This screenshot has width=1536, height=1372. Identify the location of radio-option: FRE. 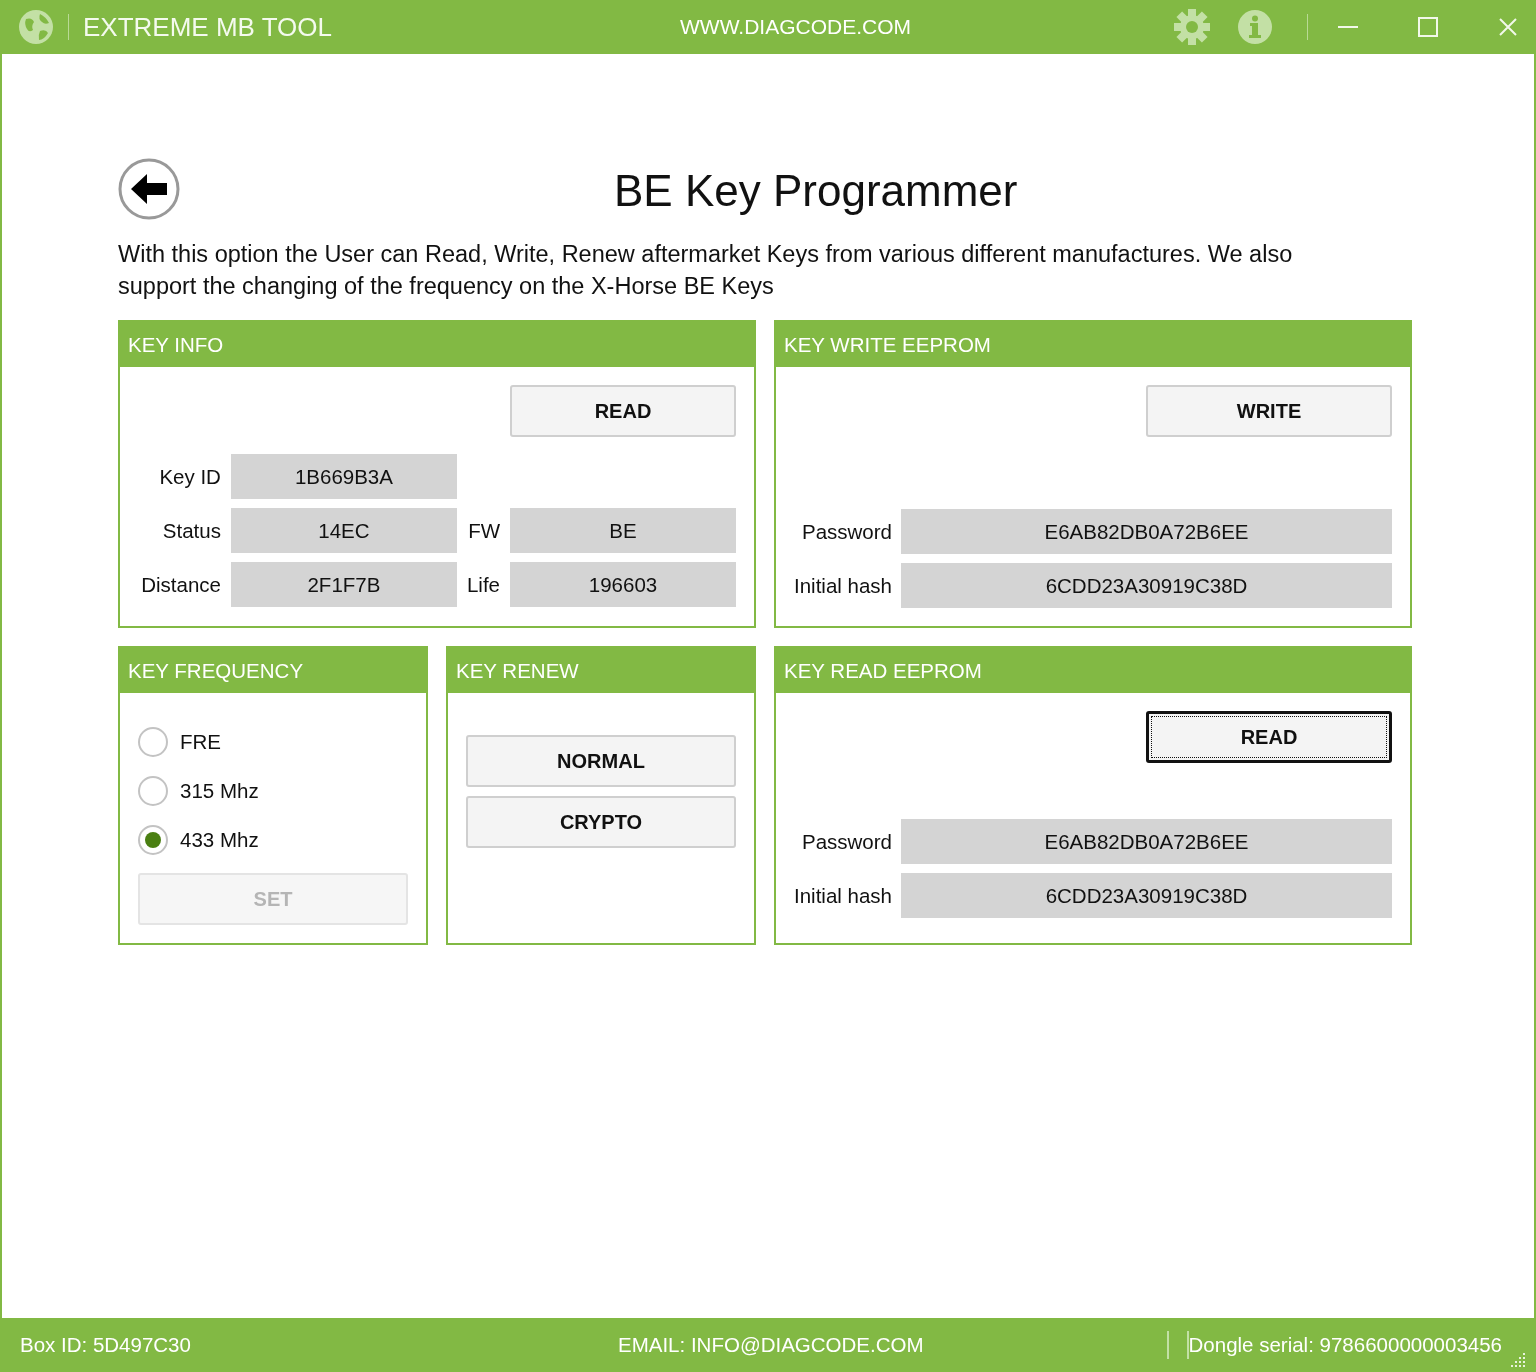
(273, 741).